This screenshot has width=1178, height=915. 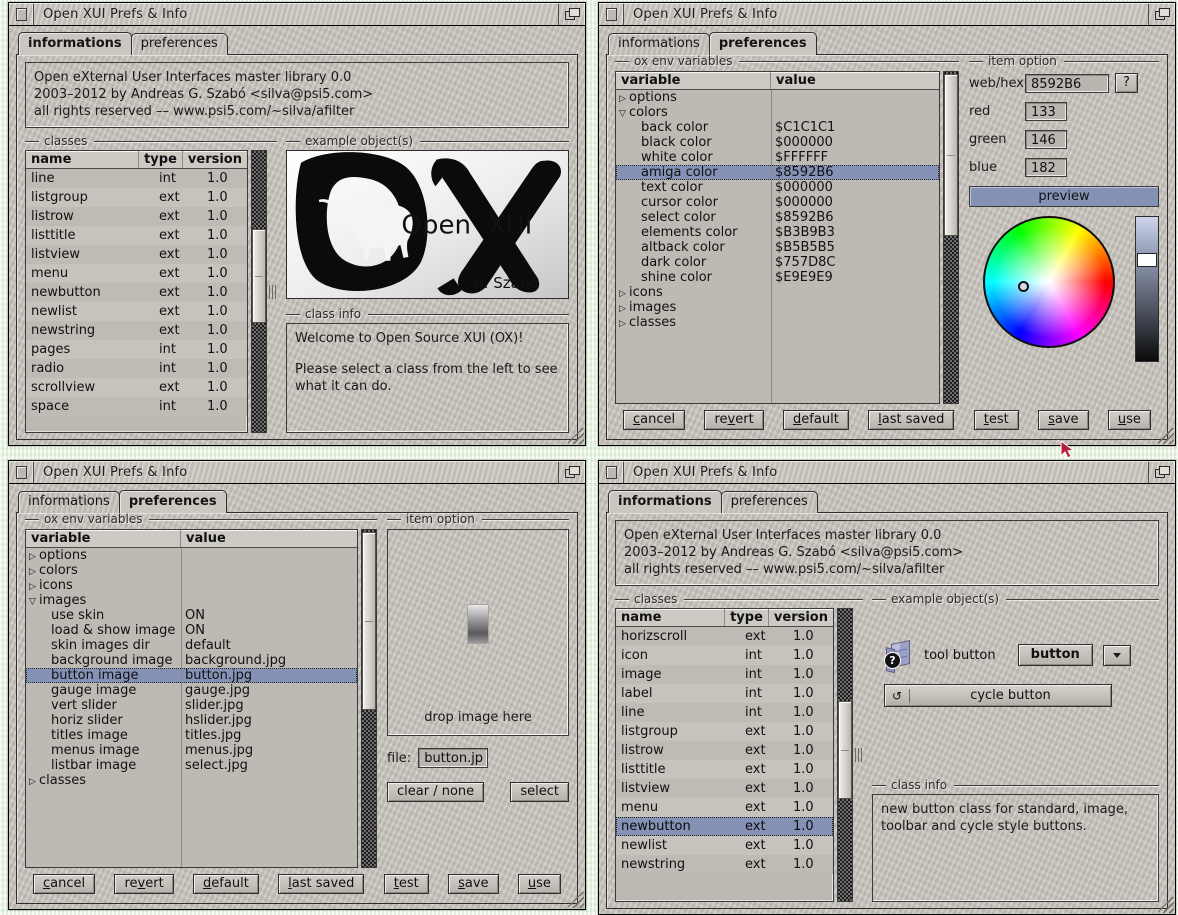 I want to click on resize-grip, so click(x=576, y=436).